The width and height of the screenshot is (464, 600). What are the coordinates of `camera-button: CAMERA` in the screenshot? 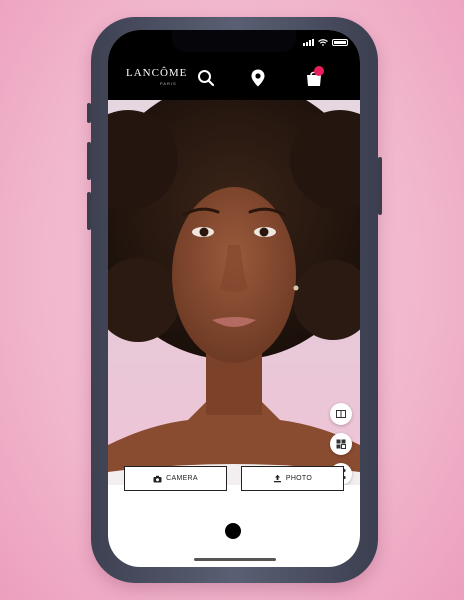 It's located at (175, 478).